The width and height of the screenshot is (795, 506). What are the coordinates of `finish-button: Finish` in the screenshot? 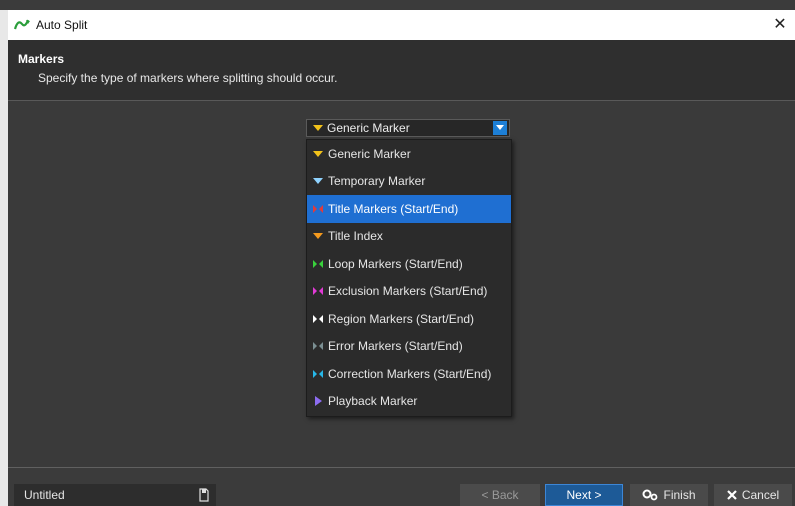 It's located at (669, 495).